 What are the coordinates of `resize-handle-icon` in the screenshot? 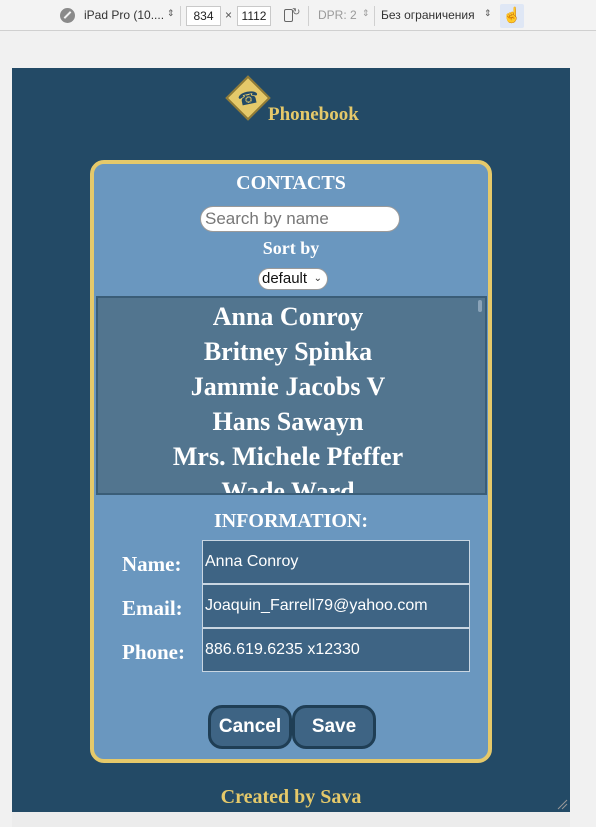 It's located at (562, 804).